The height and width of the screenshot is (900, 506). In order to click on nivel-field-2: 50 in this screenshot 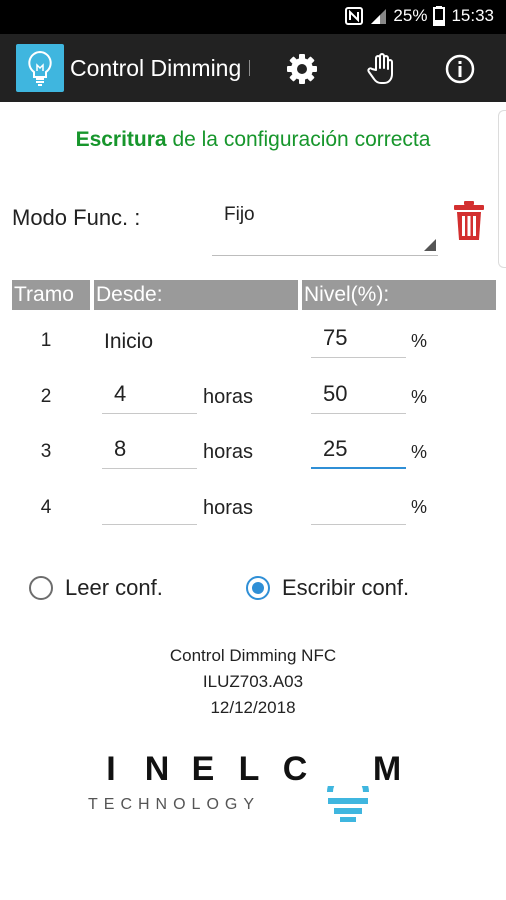, I will do `click(358, 396)`.